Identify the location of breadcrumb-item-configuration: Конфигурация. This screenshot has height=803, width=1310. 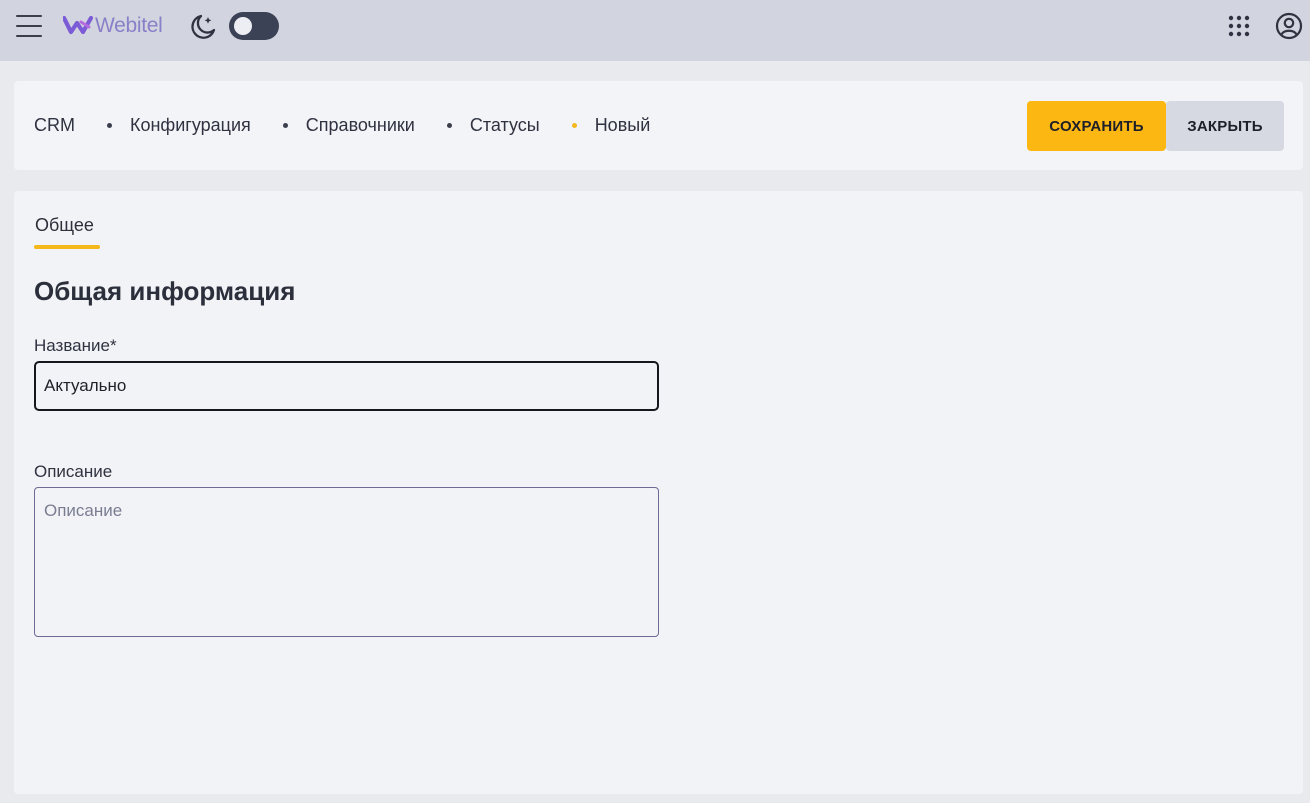
(190, 125).